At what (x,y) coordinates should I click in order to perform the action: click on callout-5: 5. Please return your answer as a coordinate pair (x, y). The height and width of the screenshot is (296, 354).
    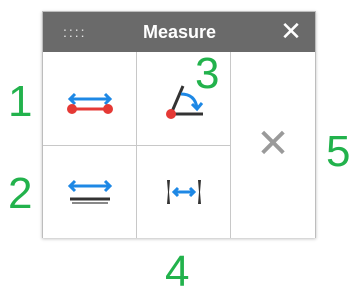
    Looking at the image, I should click on (338, 151).